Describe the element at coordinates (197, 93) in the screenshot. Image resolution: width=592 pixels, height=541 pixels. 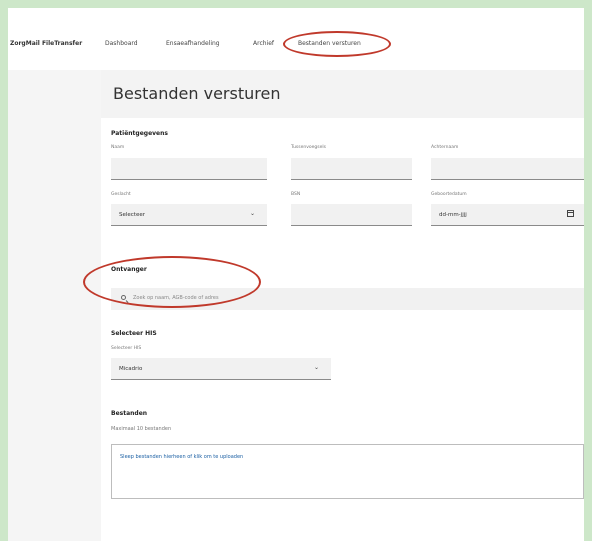
I see `page-title: Bestanden versturen` at that location.